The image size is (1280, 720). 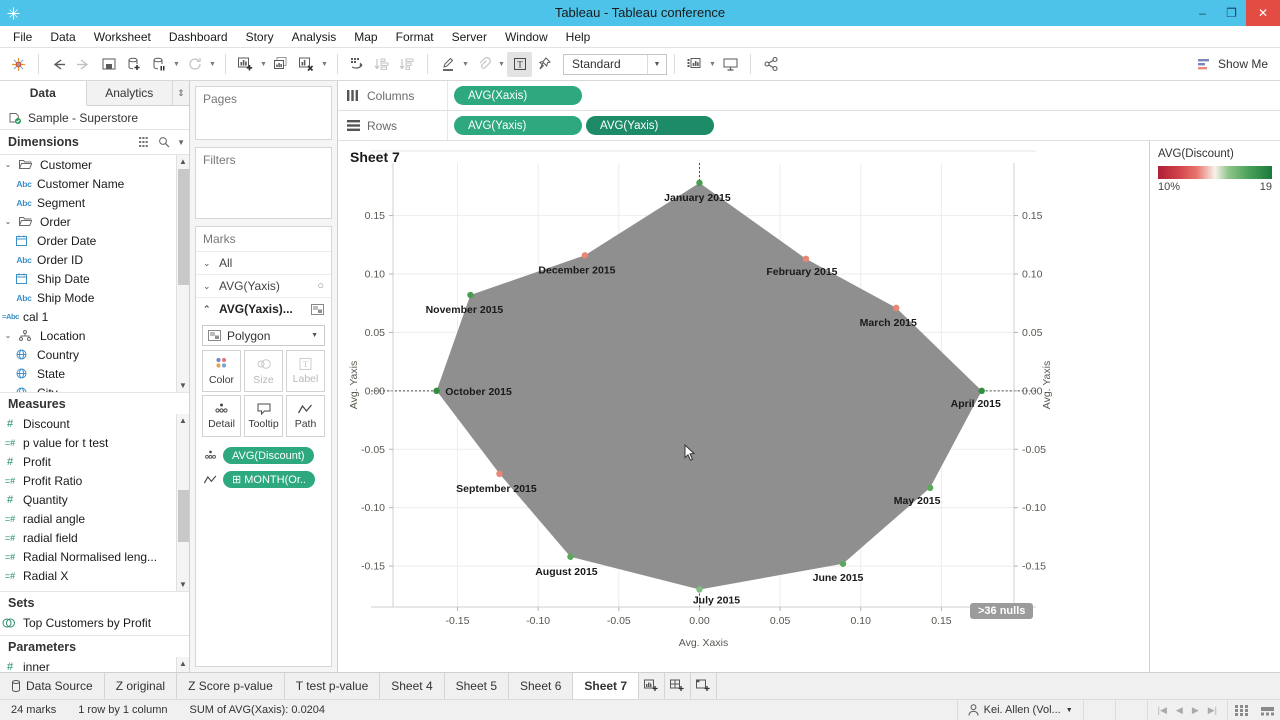 What do you see at coordinates (94, 202) in the screenshot?
I see `field-row: Abc Segment` at bounding box center [94, 202].